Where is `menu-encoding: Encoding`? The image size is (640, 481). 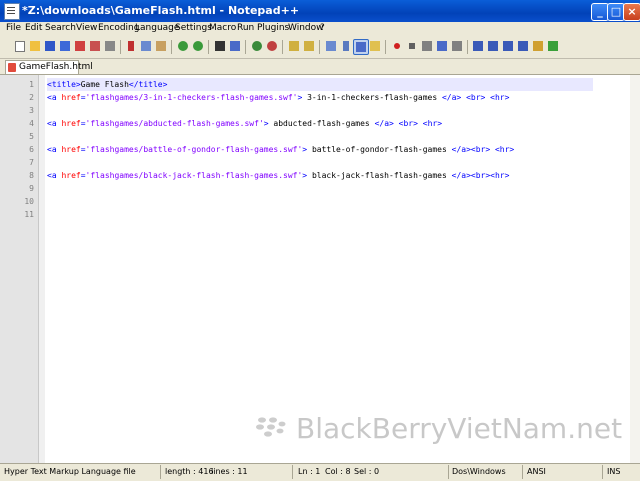 menu-encoding: Encoding is located at coordinates (118, 28).